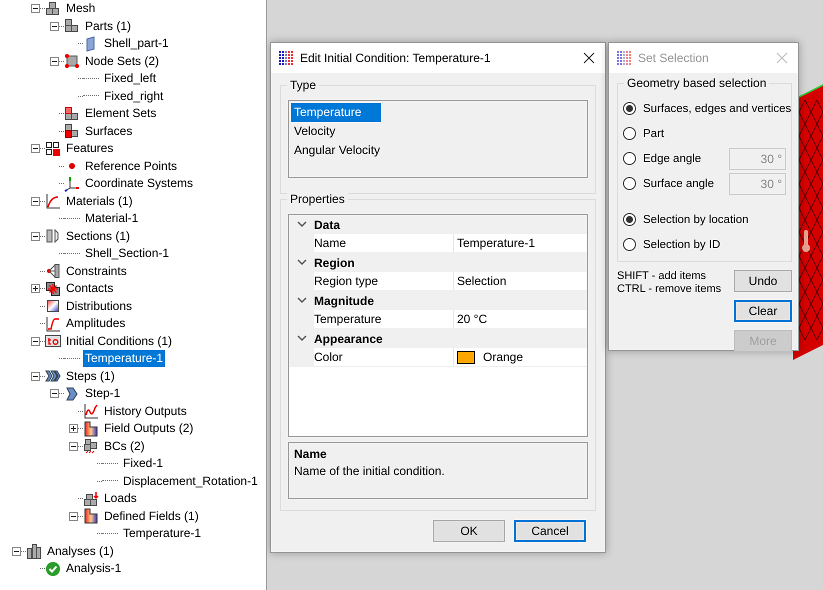 This screenshot has height=590, width=823. Describe the element at coordinates (81, 9) in the screenshot. I see `tree-item: Mesh` at that location.